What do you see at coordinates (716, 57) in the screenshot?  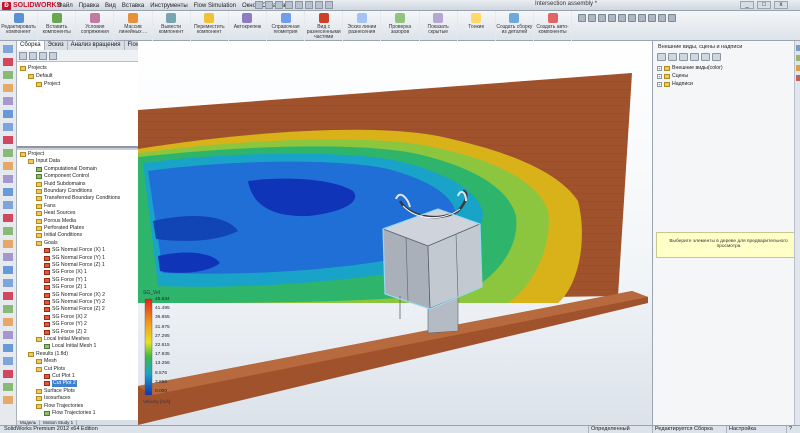 I see `view-icon` at bounding box center [716, 57].